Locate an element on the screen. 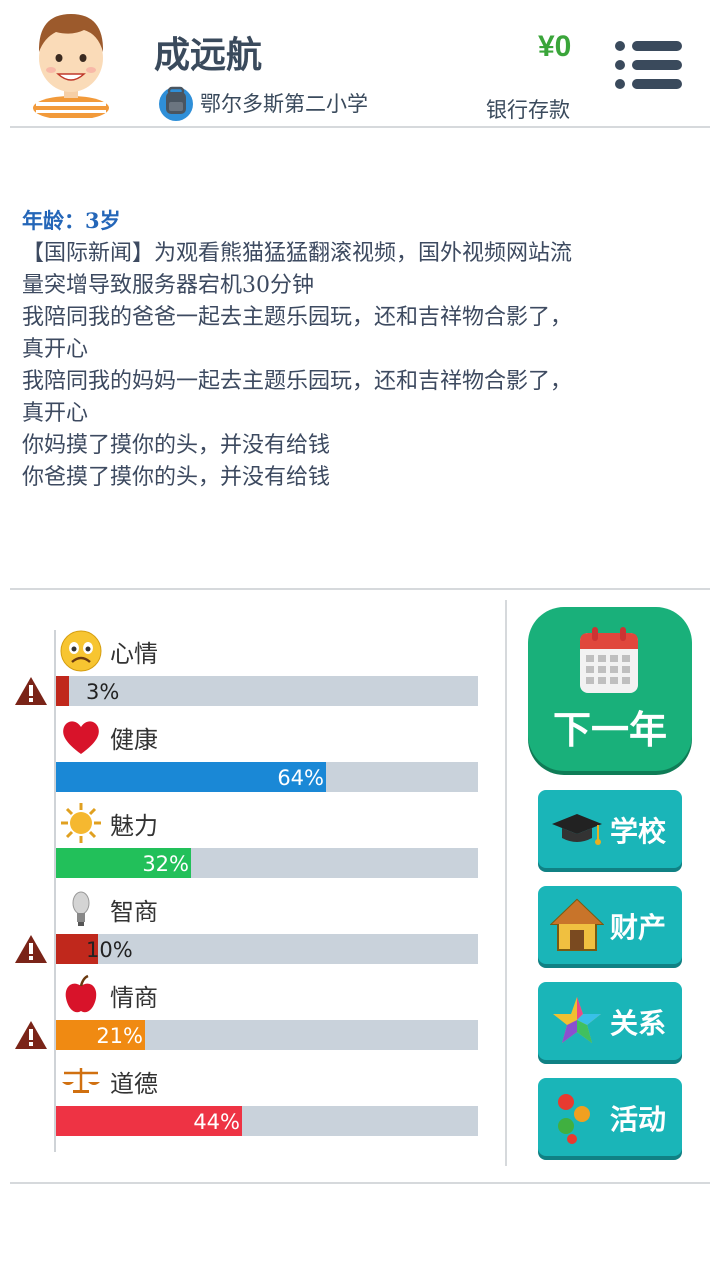 This screenshot has height=1280, width=720. worried-face-icon is located at coordinates (81, 651).